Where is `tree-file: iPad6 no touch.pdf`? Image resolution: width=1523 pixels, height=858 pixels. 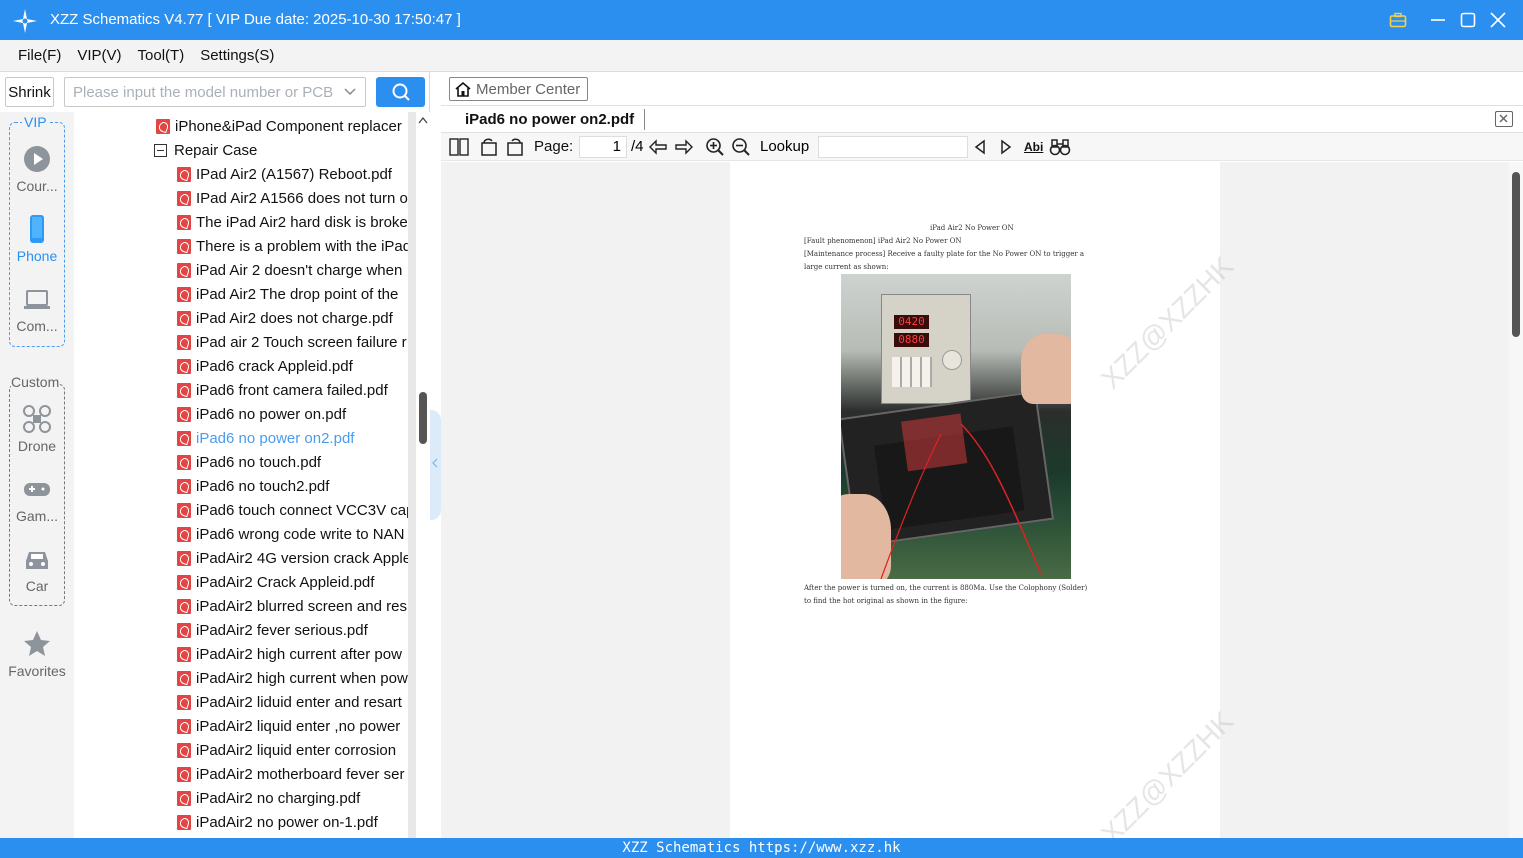 tree-file: iPad6 no touch.pdf is located at coordinates (249, 462).